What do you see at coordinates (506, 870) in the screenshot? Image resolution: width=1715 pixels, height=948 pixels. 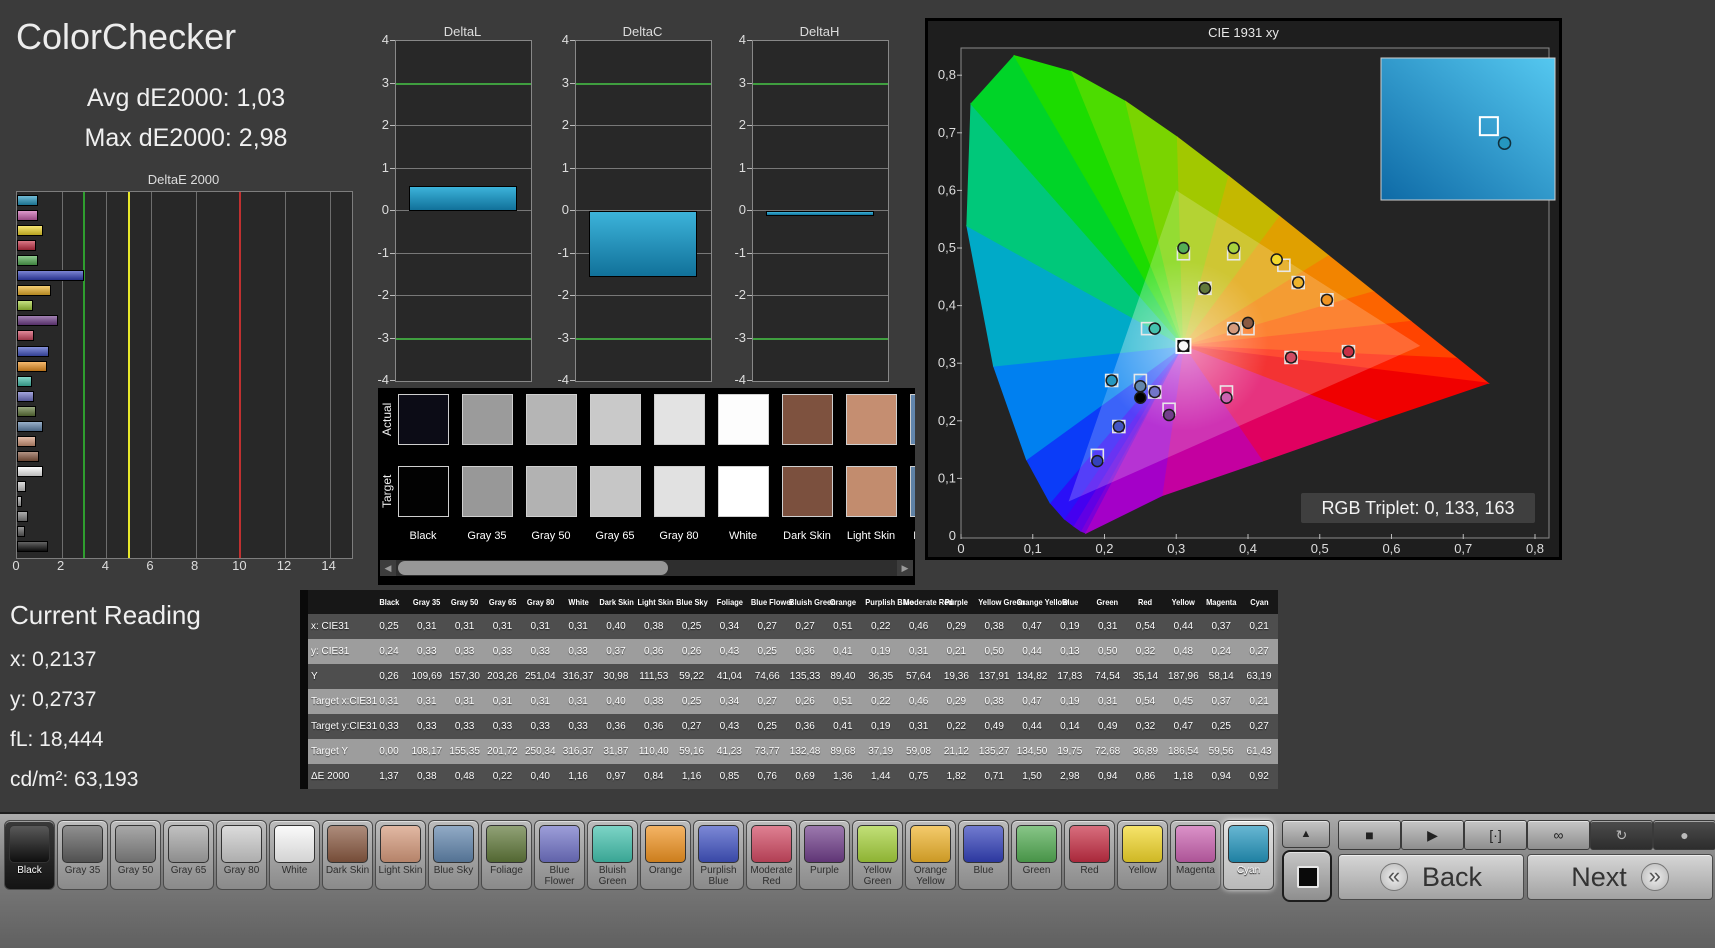 I see `patch-label: Foliage` at bounding box center [506, 870].